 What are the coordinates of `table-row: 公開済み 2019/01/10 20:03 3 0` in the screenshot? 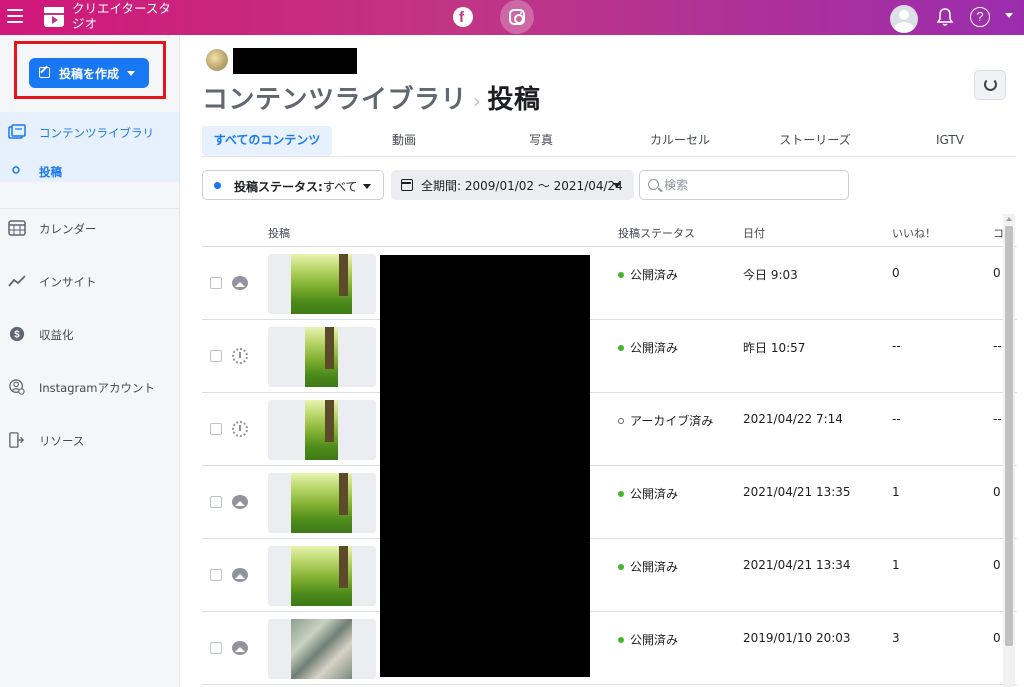 It's located at (609, 648).